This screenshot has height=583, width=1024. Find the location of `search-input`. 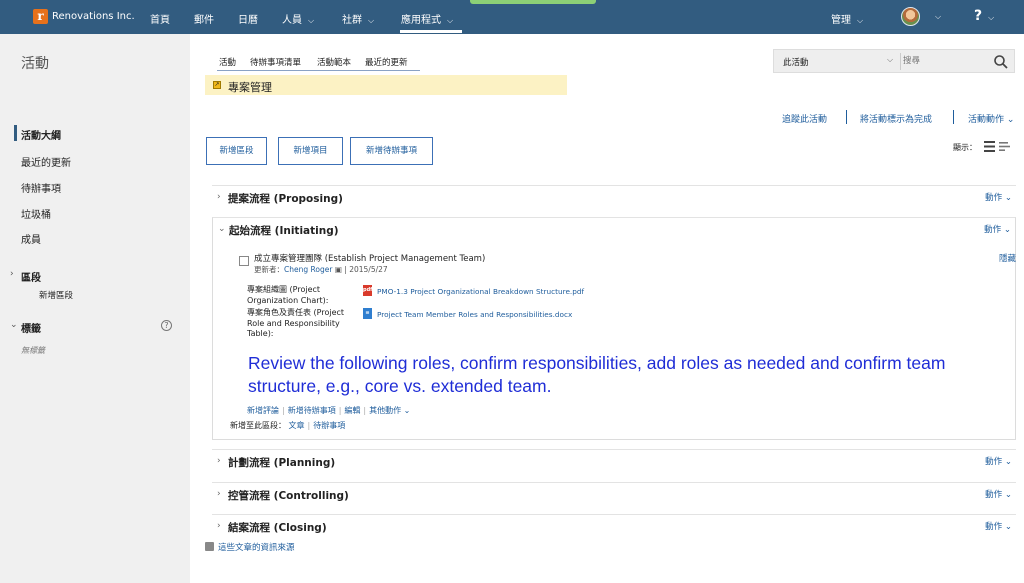

search-input is located at coordinates (945, 61).